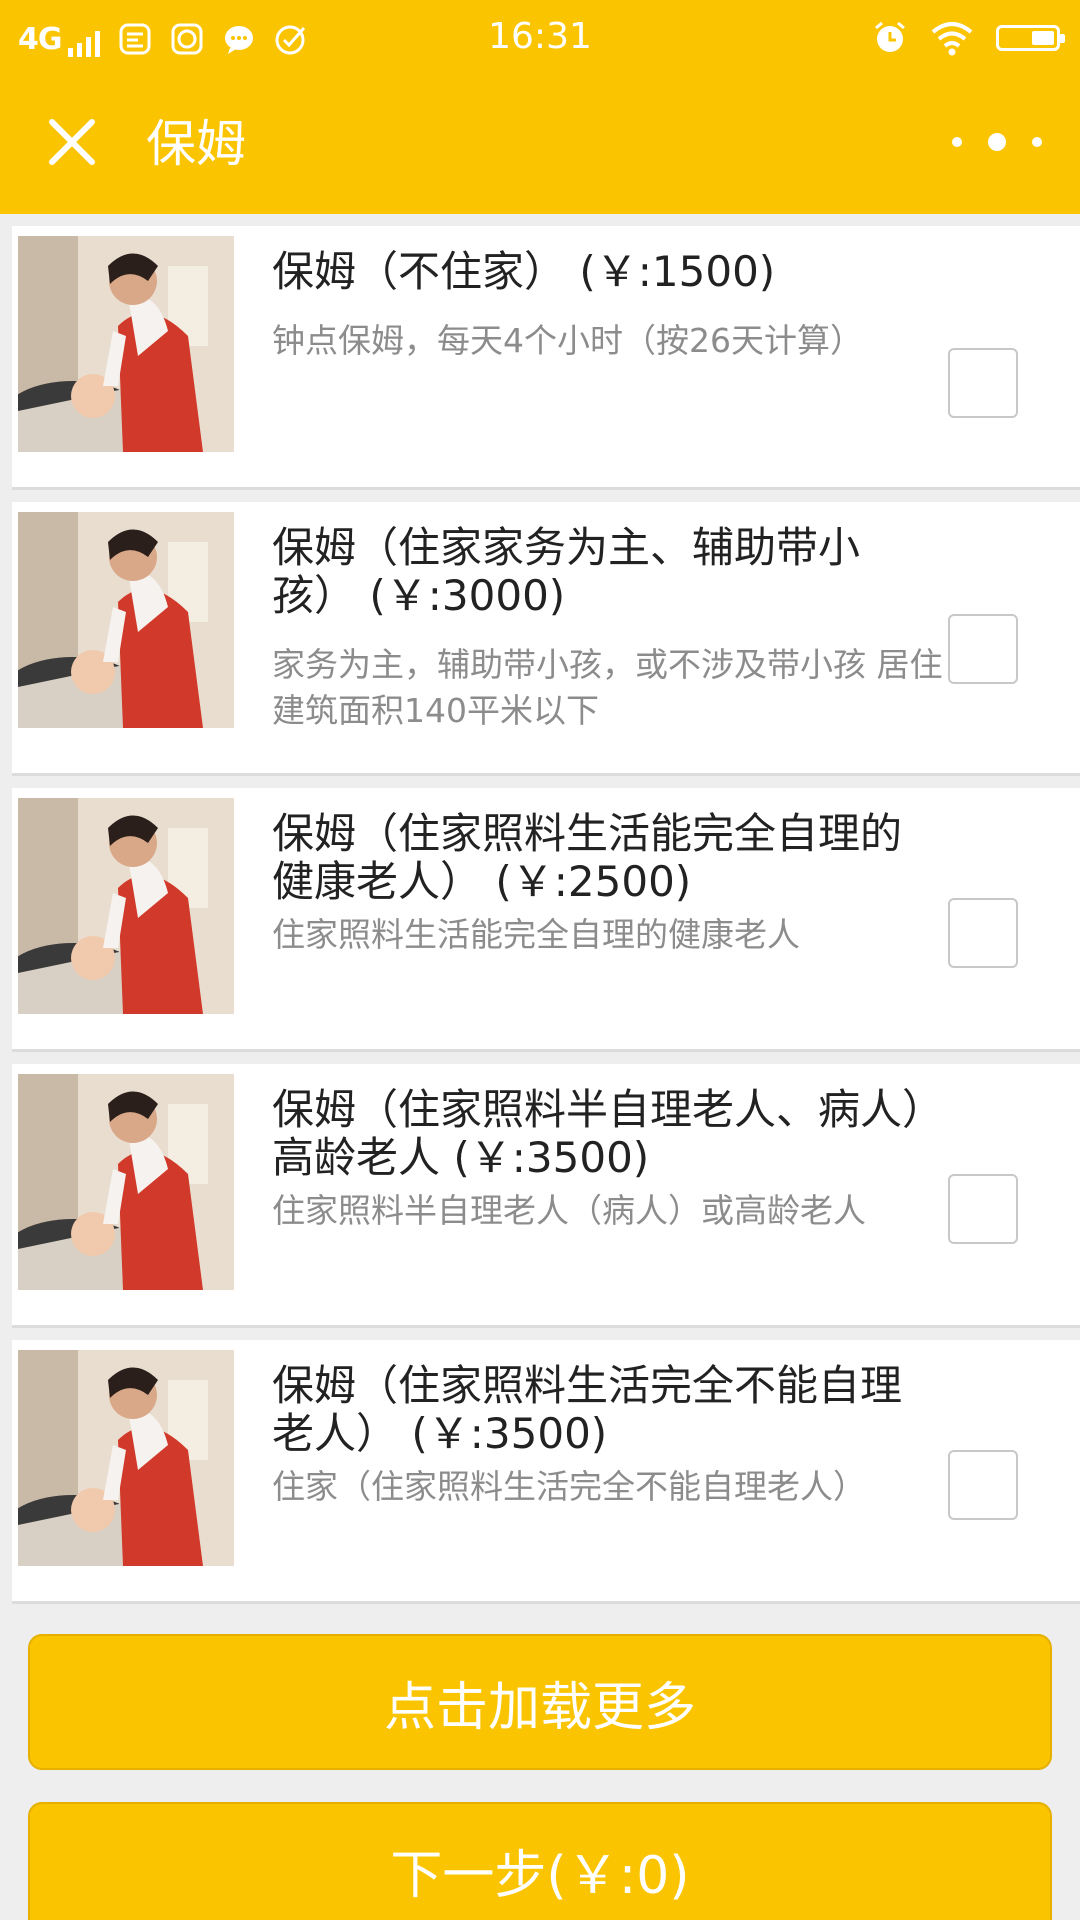  What do you see at coordinates (467, 595) in the screenshot?
I see `item-price: (￥:3000)` at bounding box center [467, 595].